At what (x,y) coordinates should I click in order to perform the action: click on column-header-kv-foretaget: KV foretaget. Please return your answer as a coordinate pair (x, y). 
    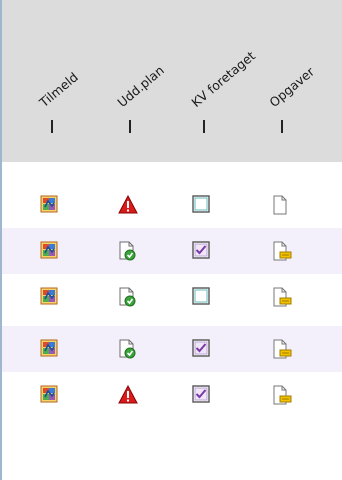
    Looking at the image, I should click on (223, 81).